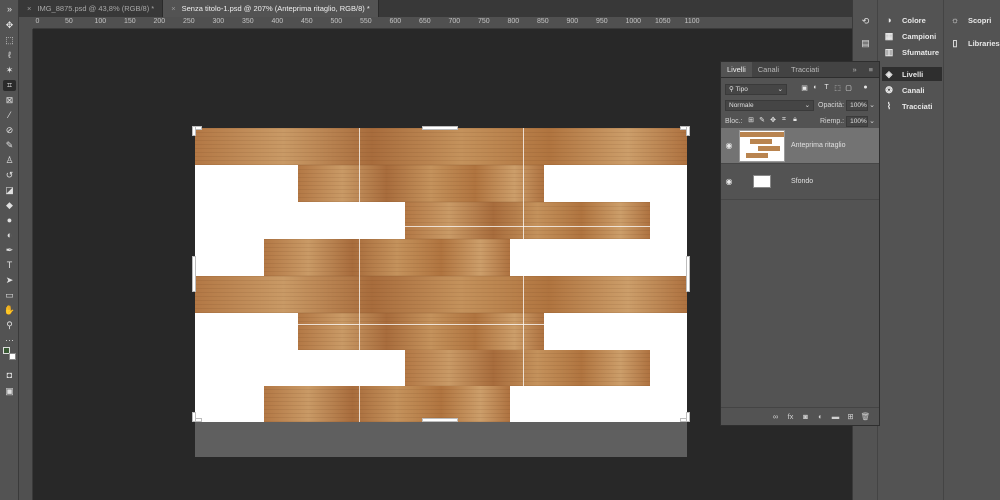  What do you see at coordinates (9, 55) in the screenshot?
I see `lasso-tool-icon: ℓ` at bounding box center [9, 55].